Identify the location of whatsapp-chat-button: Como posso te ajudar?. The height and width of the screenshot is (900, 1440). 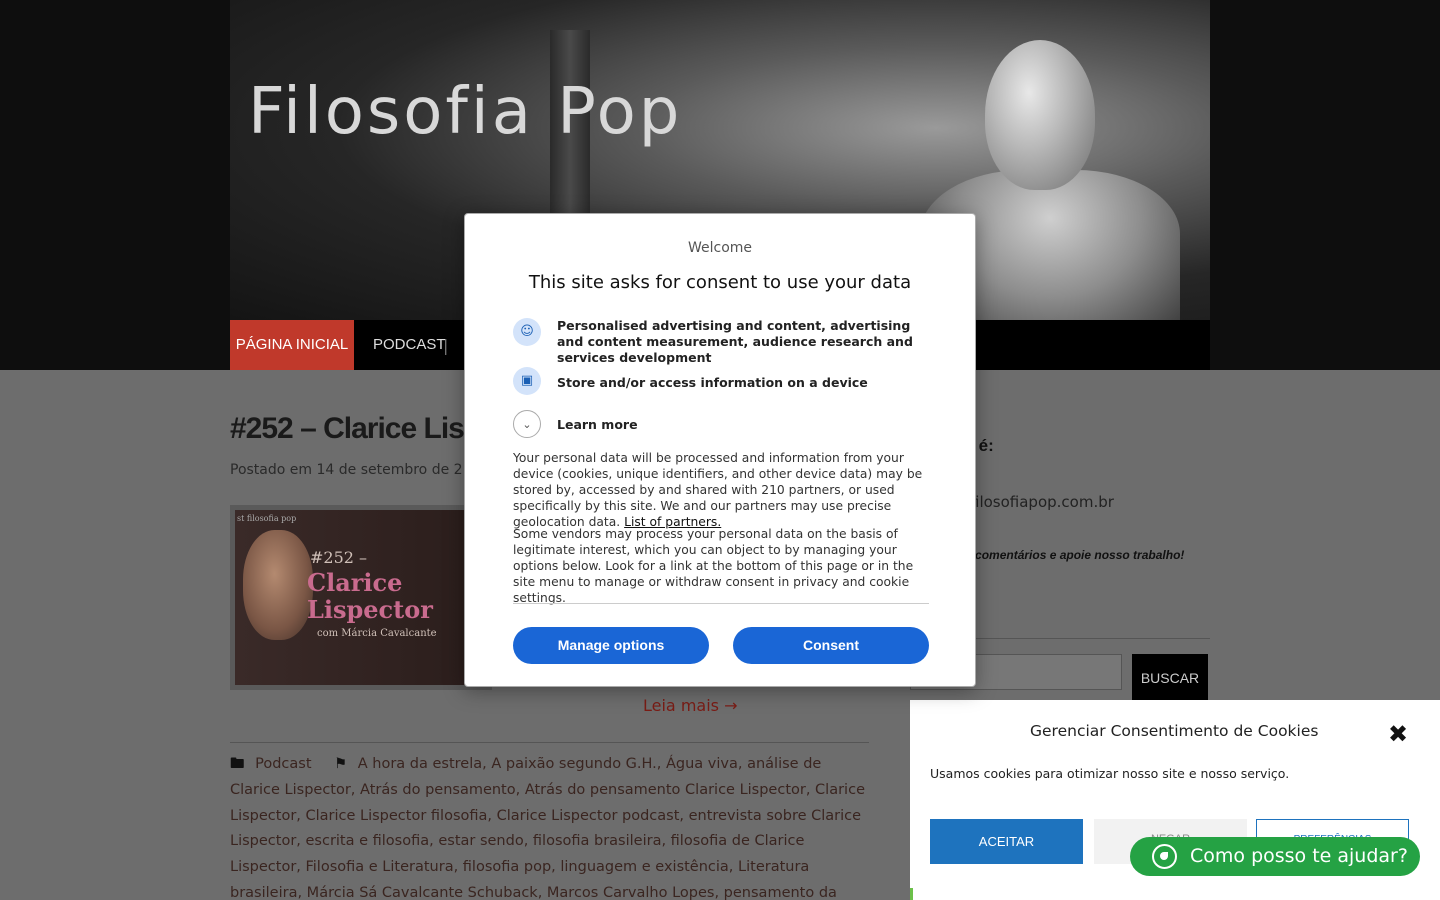
(1275, 856).